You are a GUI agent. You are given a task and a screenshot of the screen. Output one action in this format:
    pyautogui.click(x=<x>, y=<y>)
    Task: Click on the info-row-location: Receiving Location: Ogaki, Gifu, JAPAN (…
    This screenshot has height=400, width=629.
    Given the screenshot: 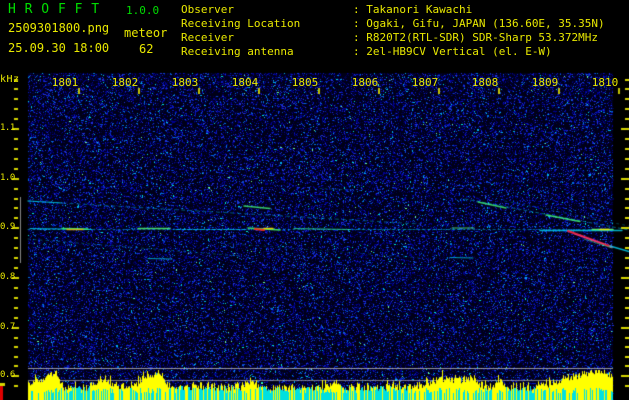 What is the action you would take?
    pyautogui.click(x=393, y=24)
    